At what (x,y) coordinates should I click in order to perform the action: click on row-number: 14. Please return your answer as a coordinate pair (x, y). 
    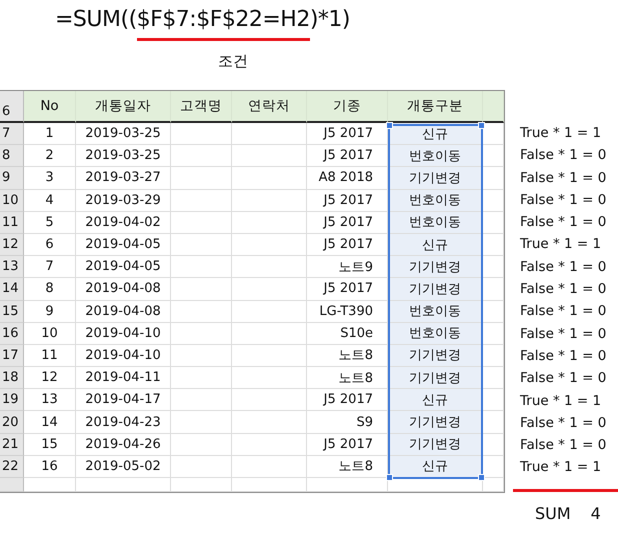
    Looking at the image, I should click on (12, 289).